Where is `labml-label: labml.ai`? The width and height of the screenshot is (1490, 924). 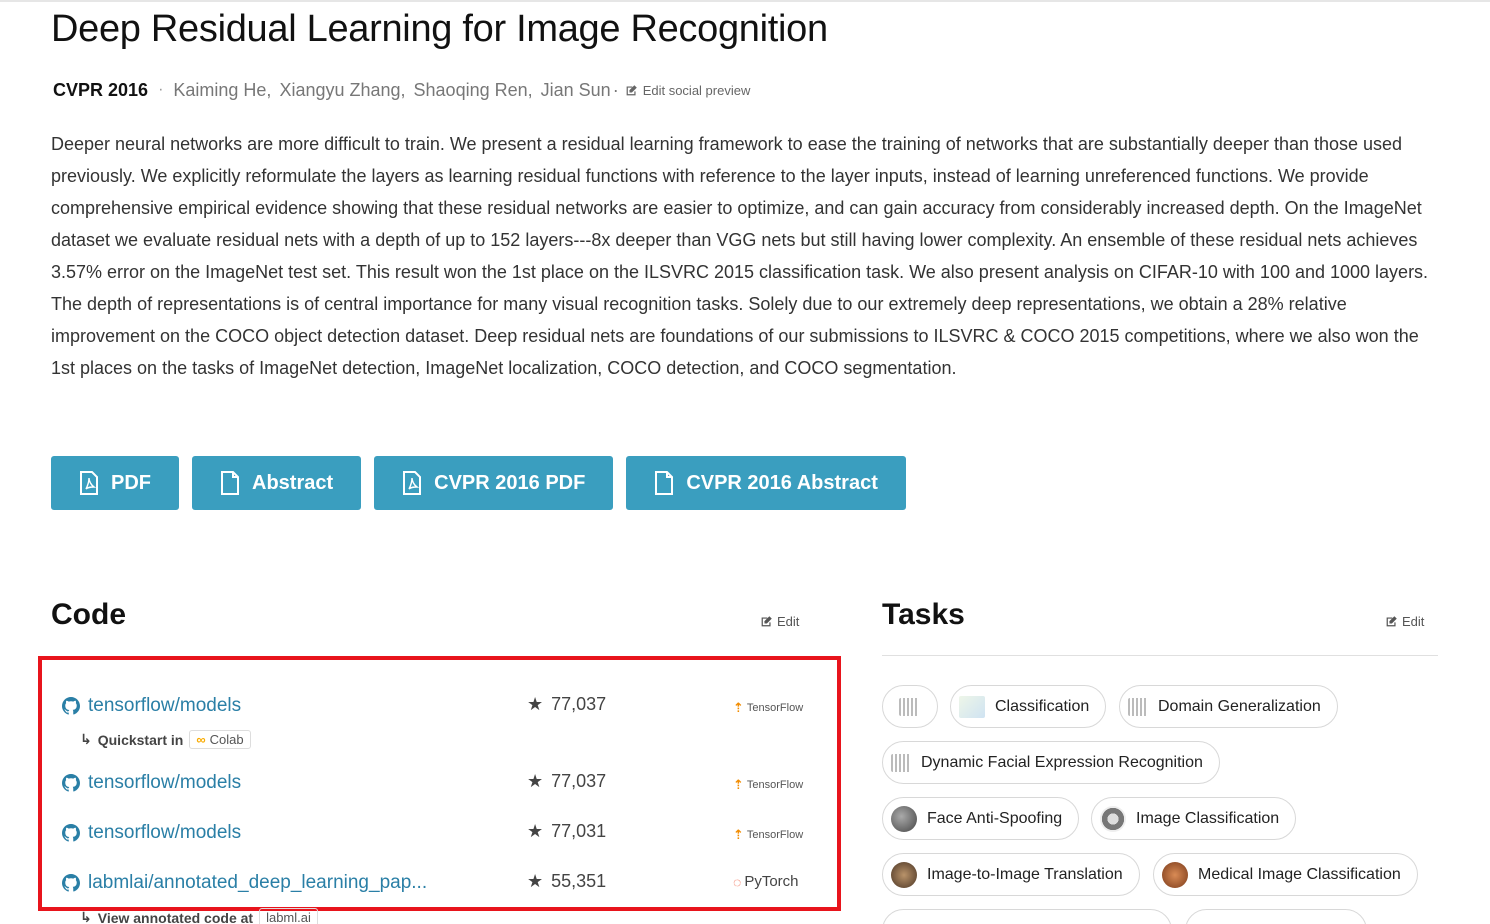 labml-label: labml.ai is located at coordinates (288, 917).